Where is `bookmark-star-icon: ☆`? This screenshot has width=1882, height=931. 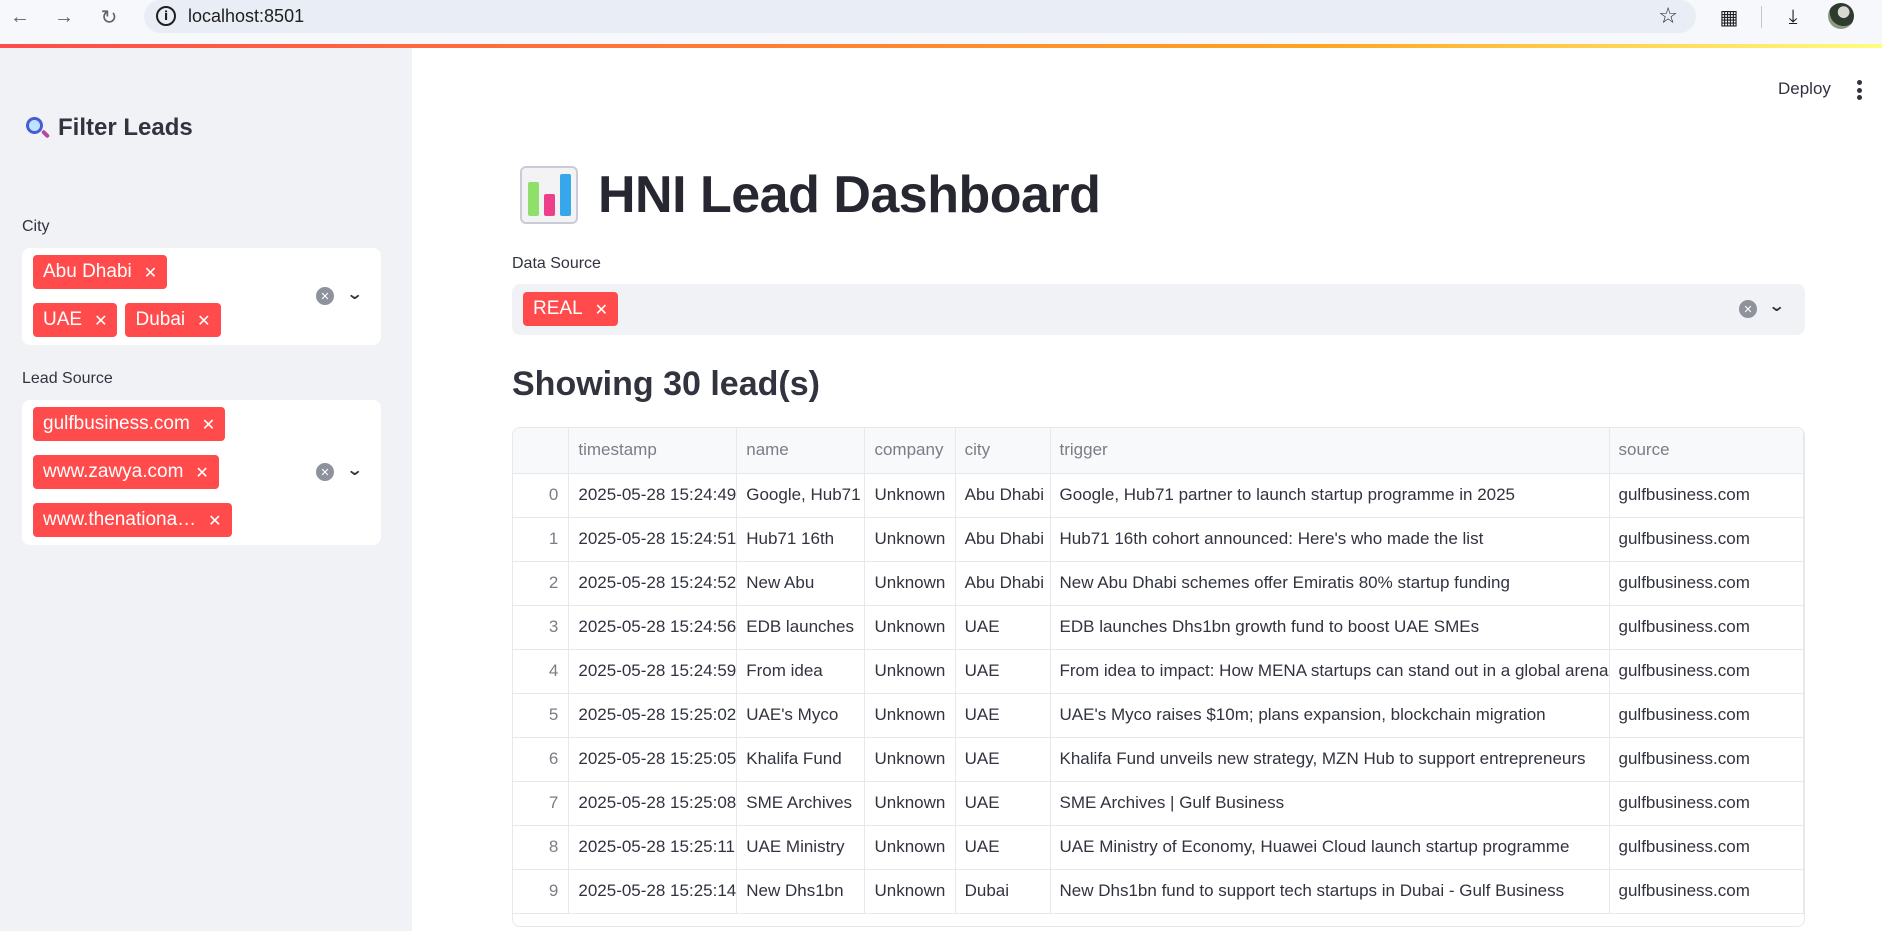 bookmark-star-icon: ☆ is located at coordinates (1668, 16).